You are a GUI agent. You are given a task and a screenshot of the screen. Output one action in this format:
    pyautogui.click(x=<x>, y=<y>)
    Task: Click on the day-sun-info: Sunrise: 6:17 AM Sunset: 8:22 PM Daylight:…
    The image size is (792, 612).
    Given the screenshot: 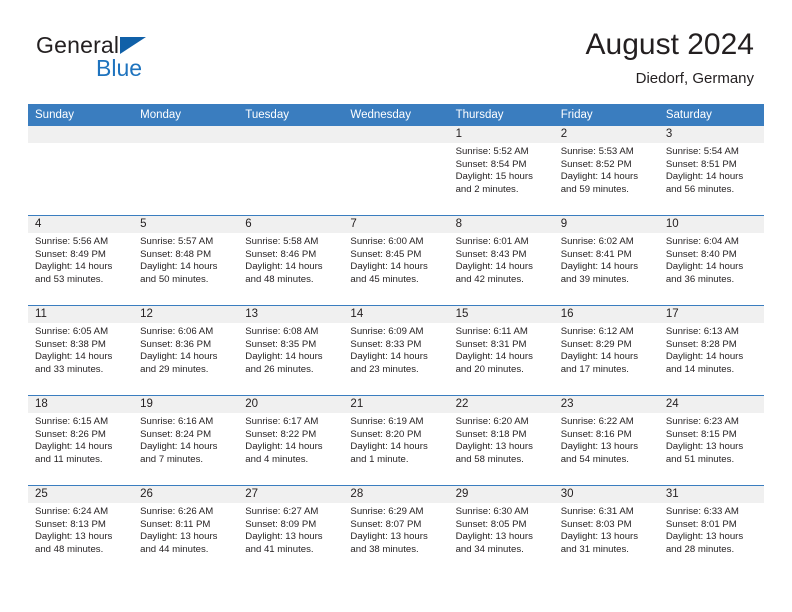 What is the action you would take?
    pyautogui.click(x=290, y=439)
    